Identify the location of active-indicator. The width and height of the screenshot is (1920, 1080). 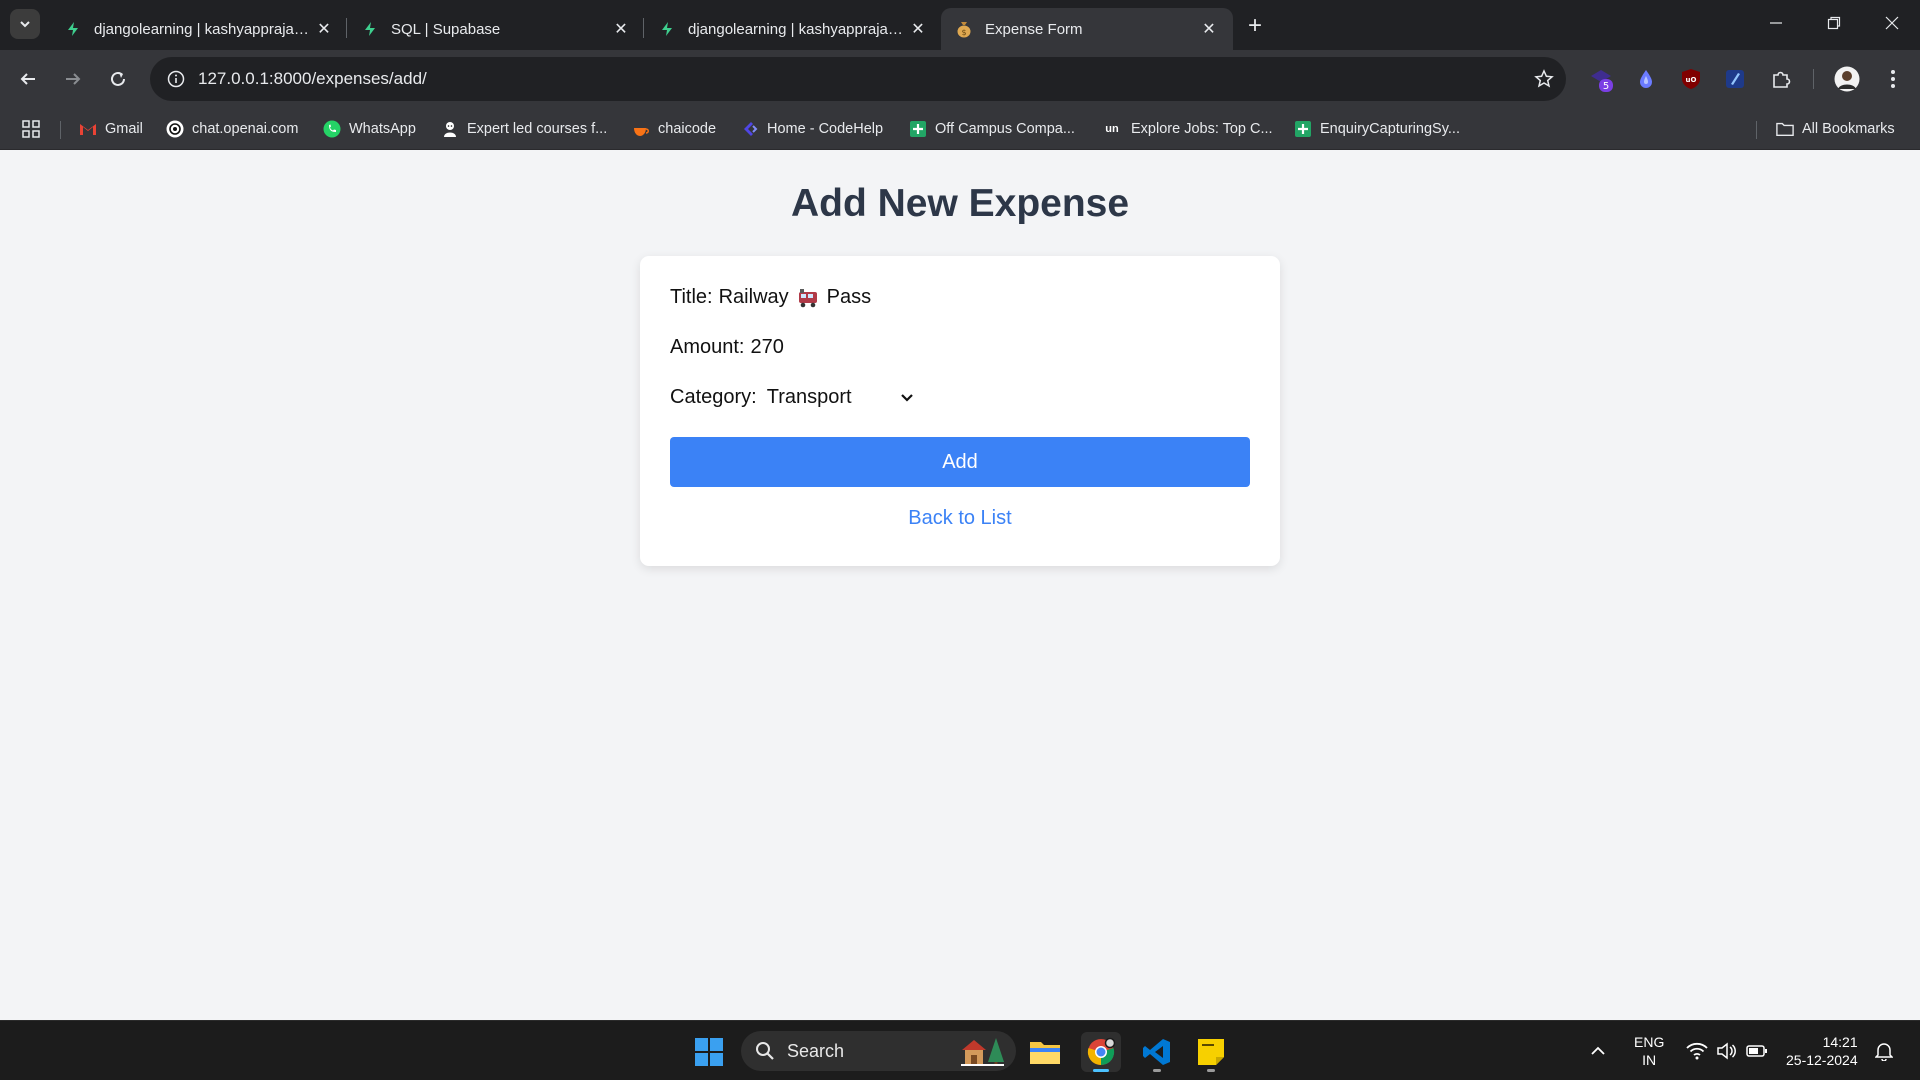
(1101, 1070).